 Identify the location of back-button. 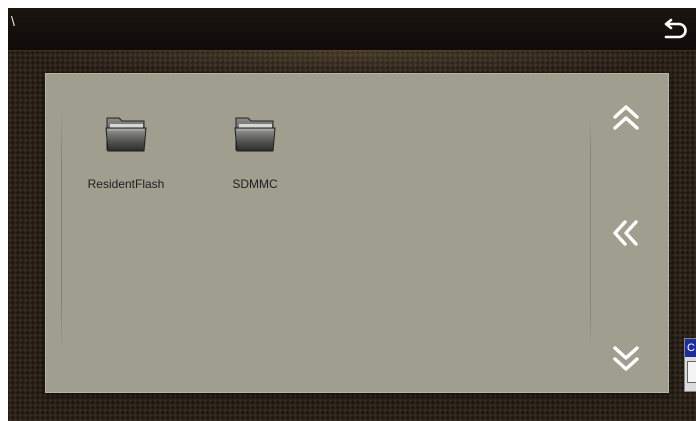
(675, 30).